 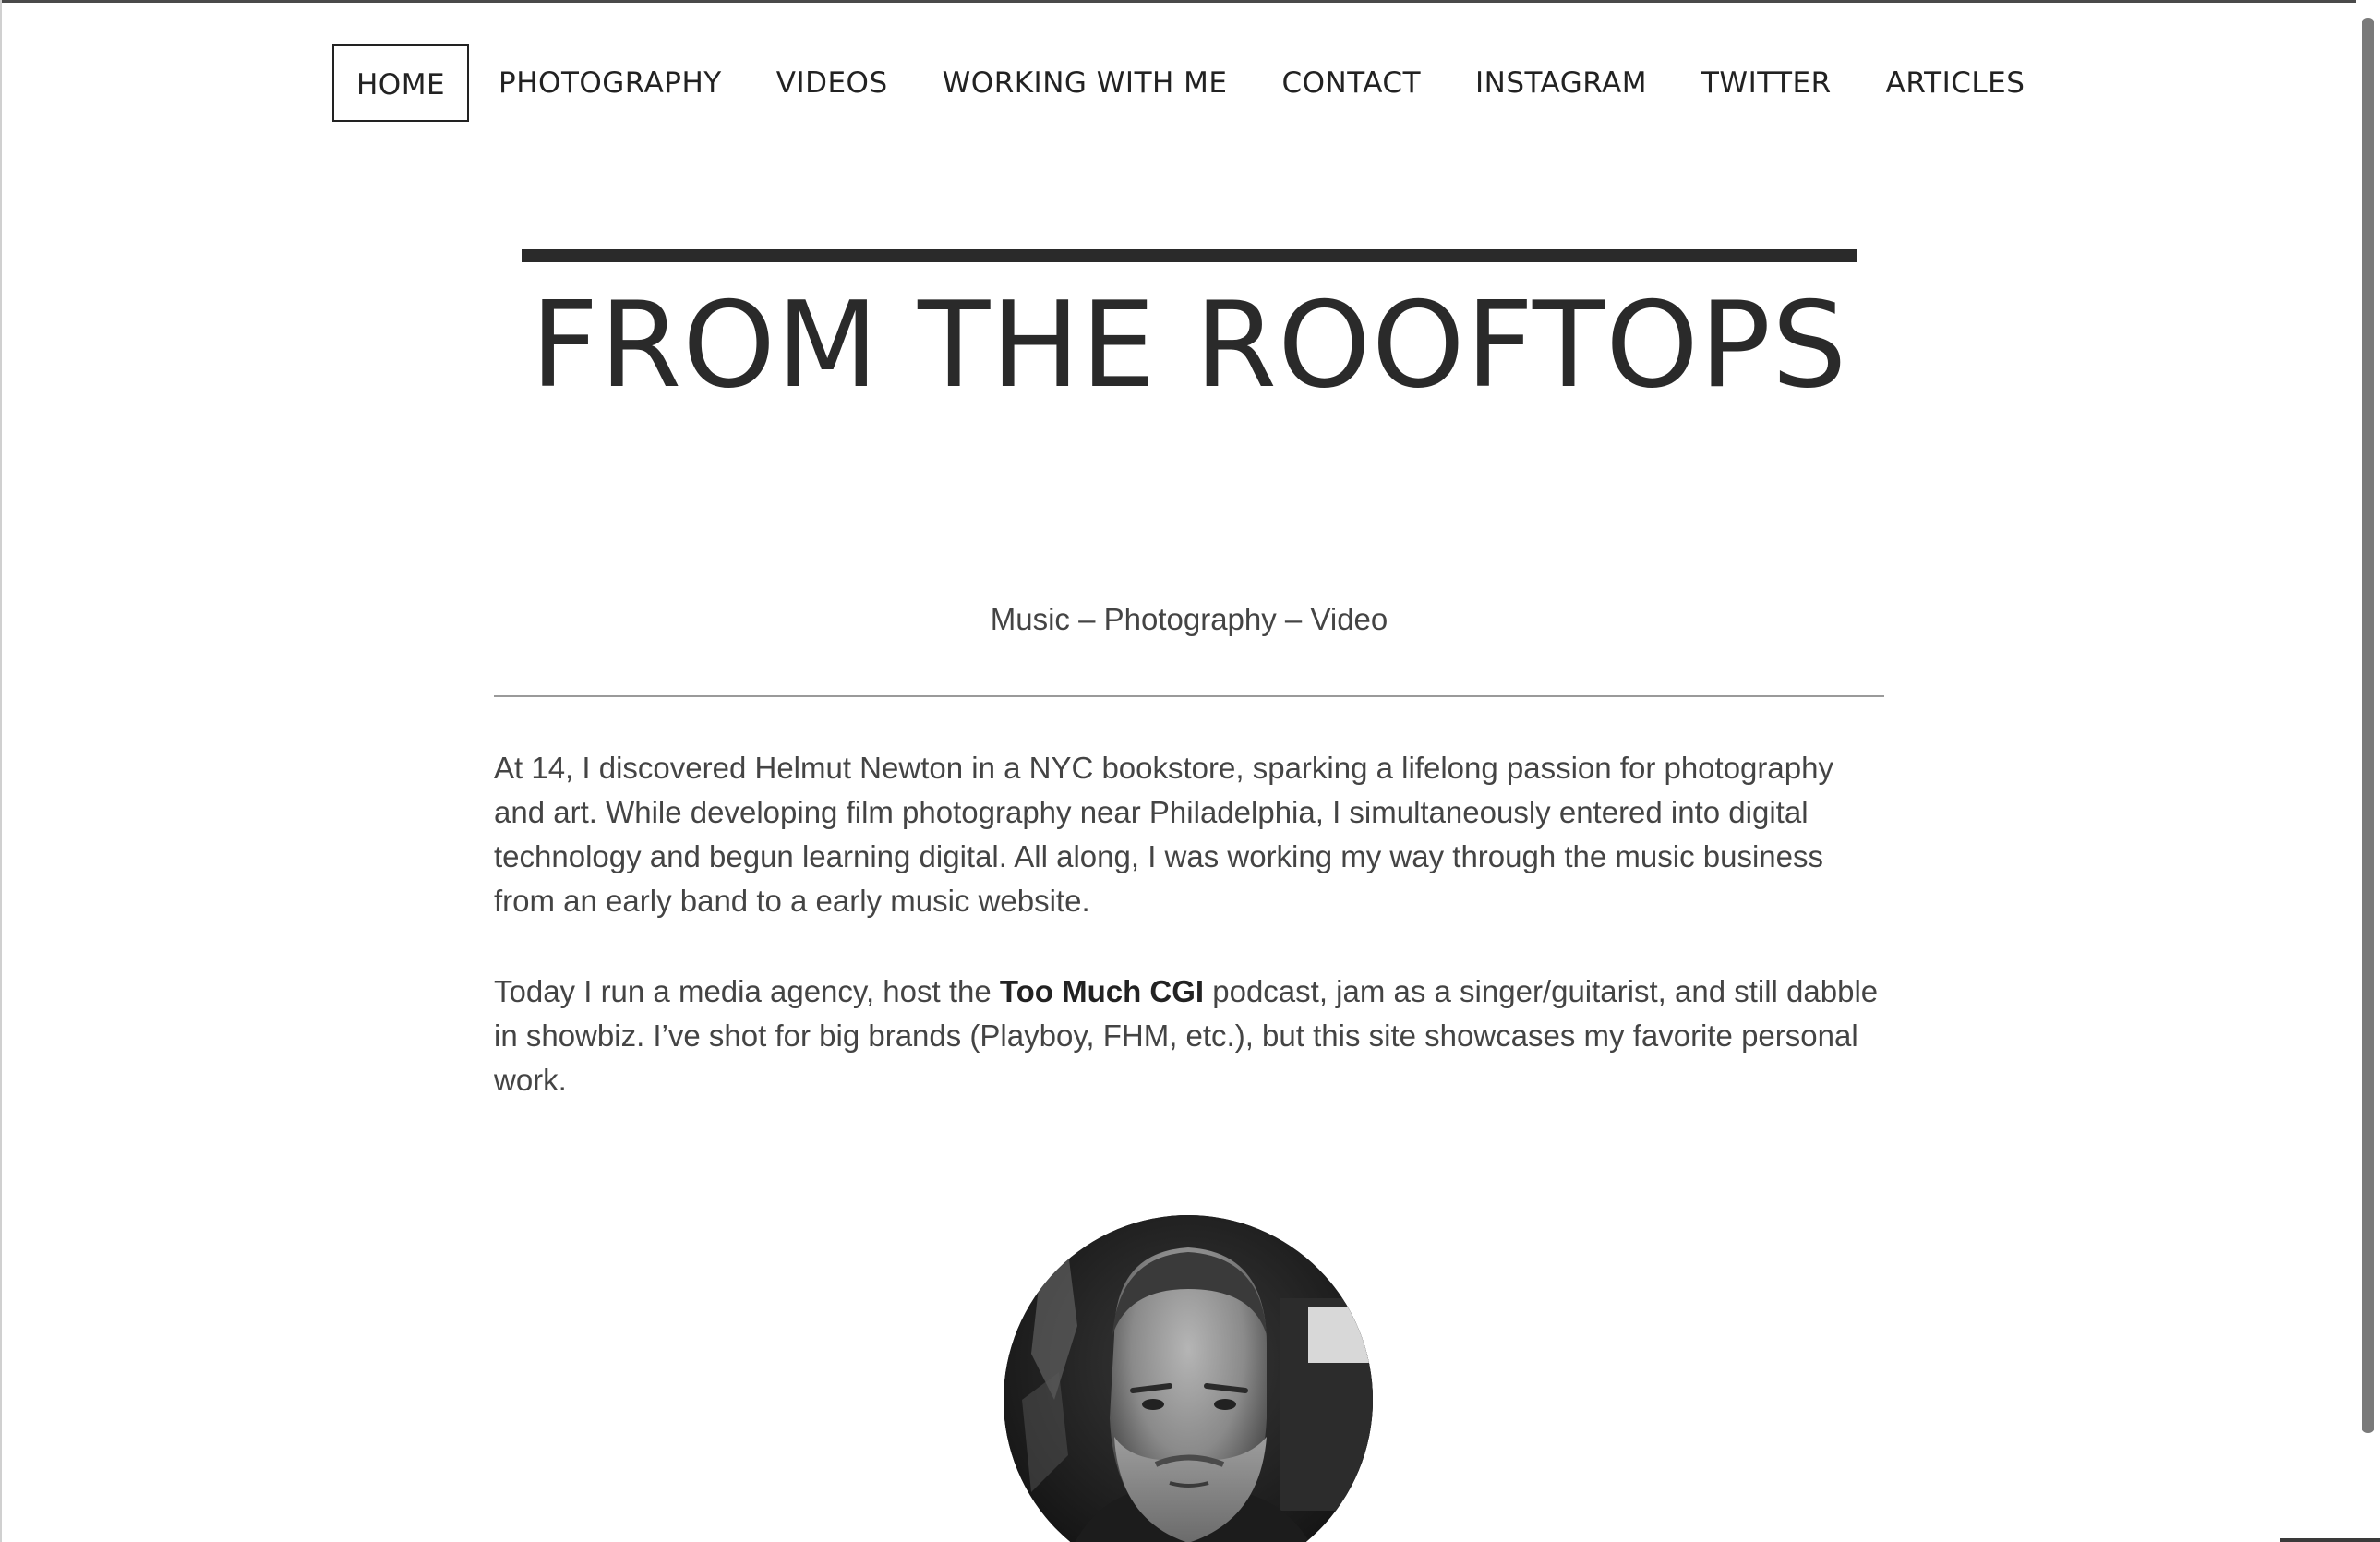 What do you see at coordinates (1, 771) in the screenshot?
I see `window-left-edge` at bounding box center [1, 771].